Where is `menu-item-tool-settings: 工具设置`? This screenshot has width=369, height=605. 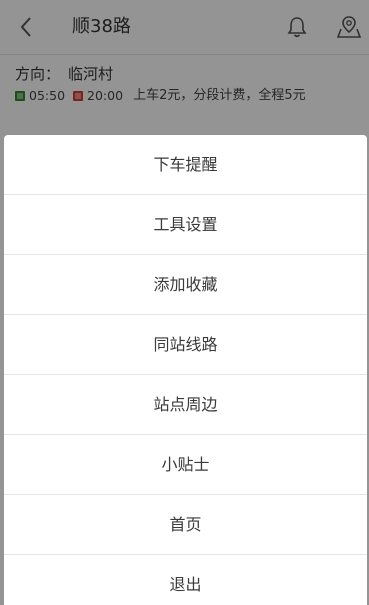
menu-item-tool-settings: 工具设置 is located at coordinates (185, 225).